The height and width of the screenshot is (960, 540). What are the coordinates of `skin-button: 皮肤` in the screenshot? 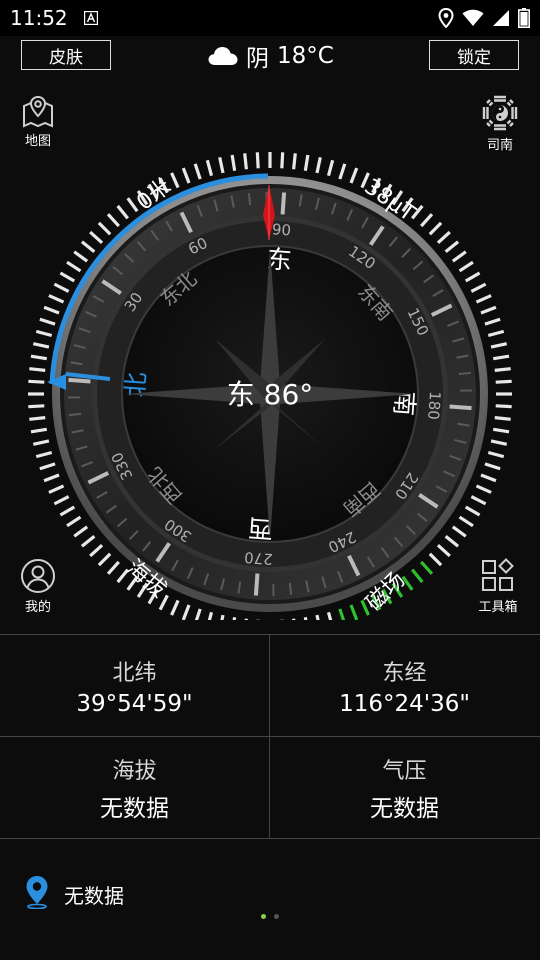 It's located at (66, 55).